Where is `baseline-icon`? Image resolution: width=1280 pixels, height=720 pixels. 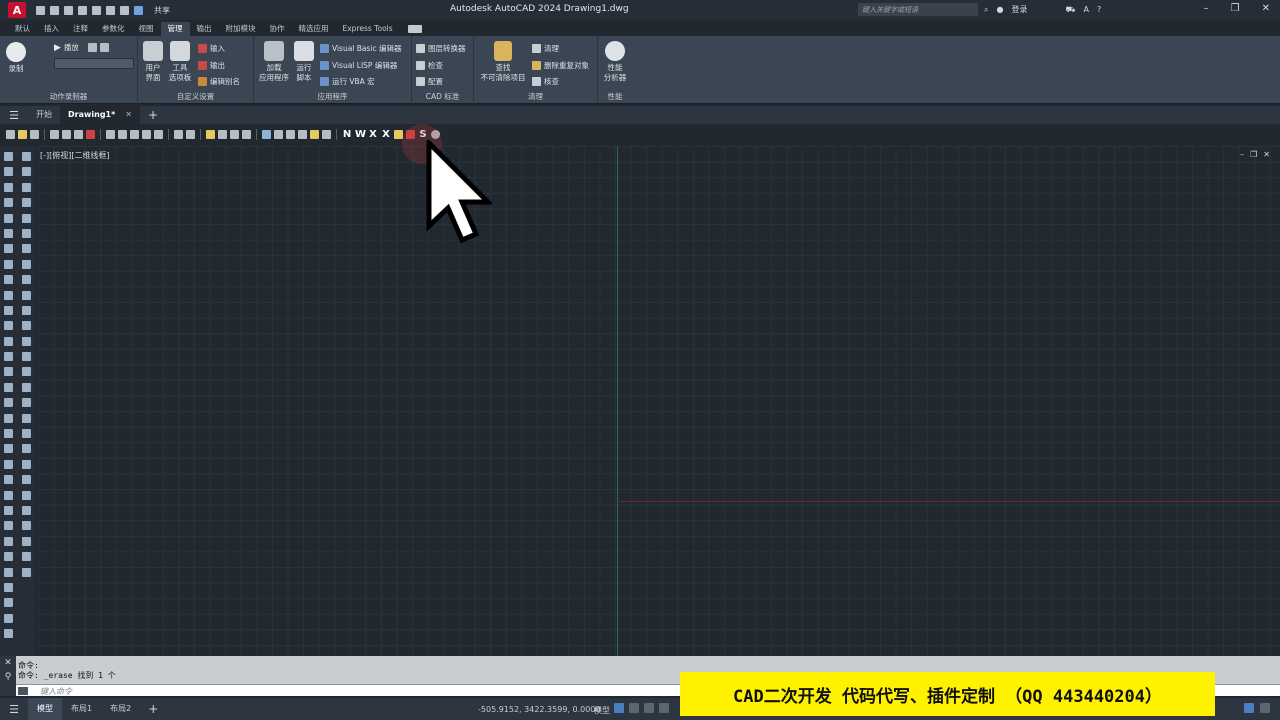
baseline-icon is located at coordinates (8, 603).